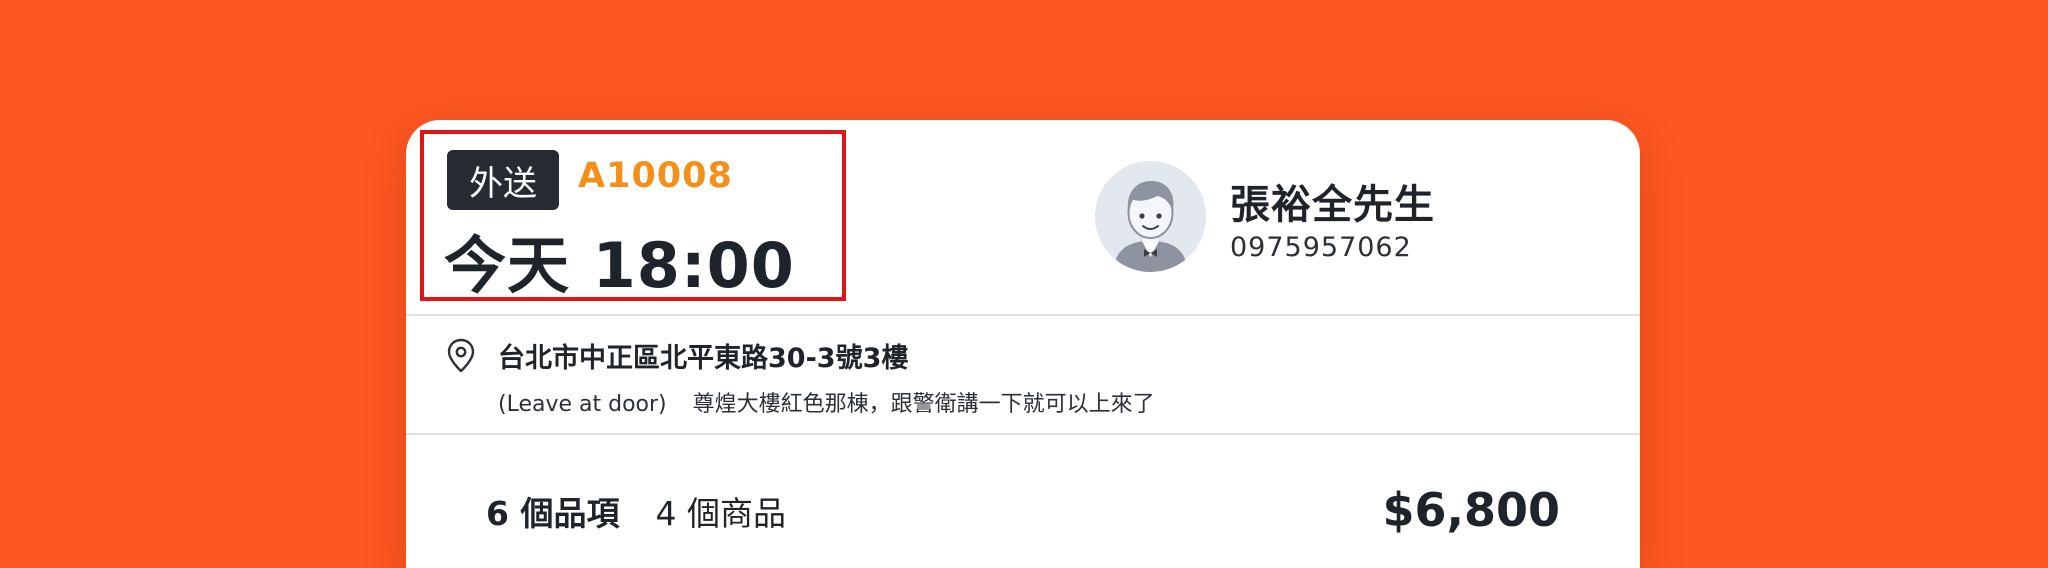 This screenshot has height=568, width=2048. I want to click on map-pin-icon, so click(461, 355).